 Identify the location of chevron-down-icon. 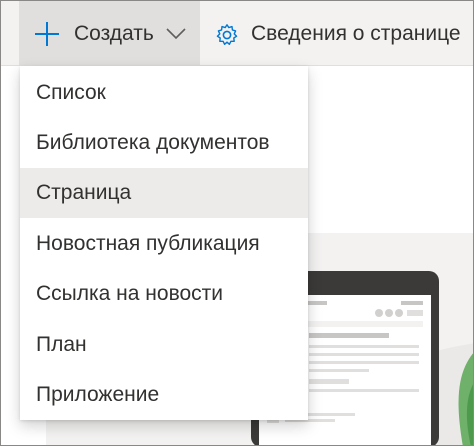
(176, 34).